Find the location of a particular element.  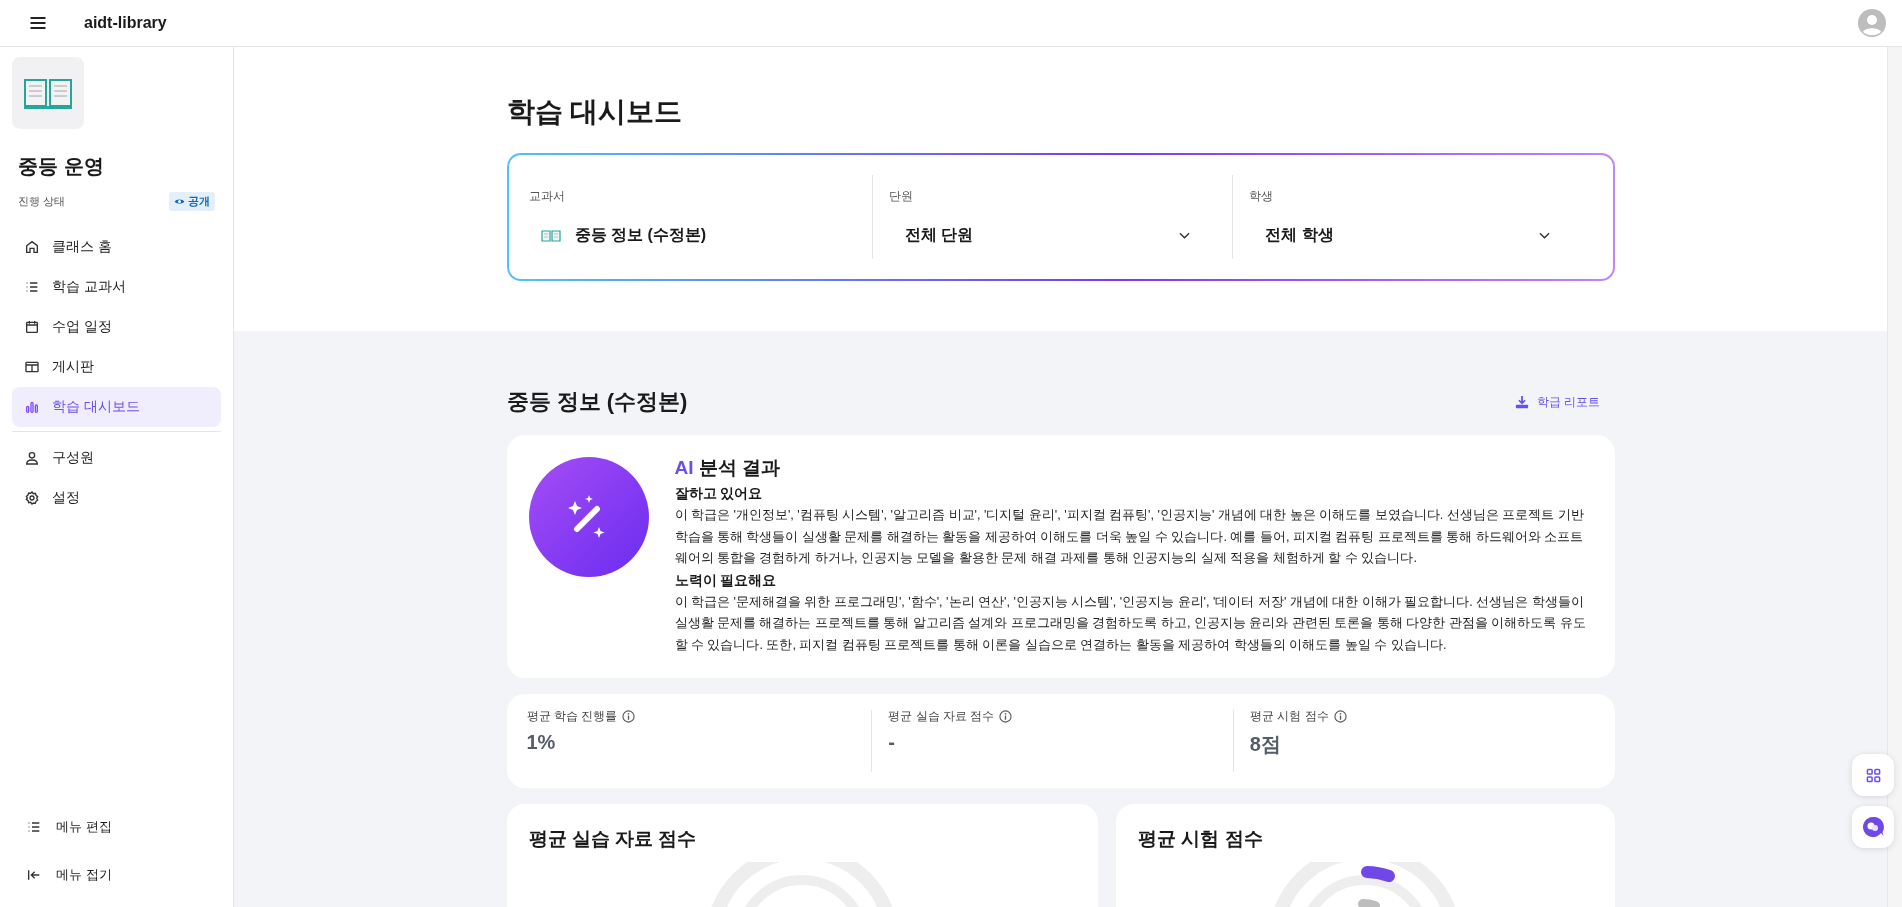

class-name: 중등 운영 is located at coordinates (61, 166).